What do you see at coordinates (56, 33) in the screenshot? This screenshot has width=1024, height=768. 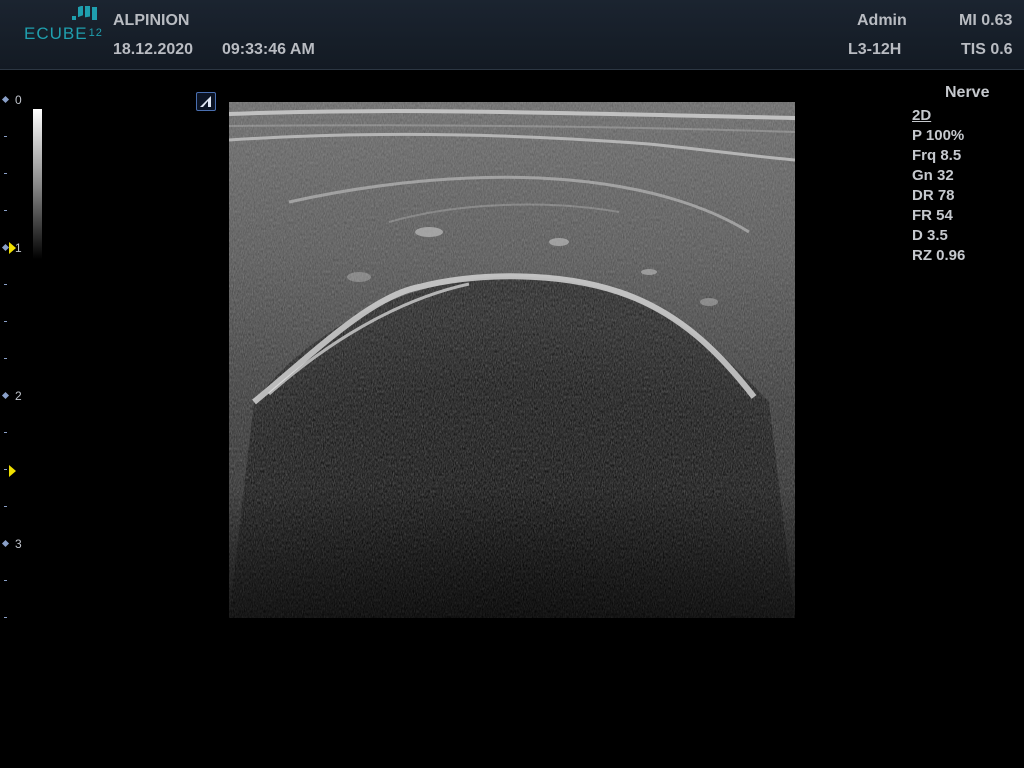 I see `logo-word: ECUBE` at bounding box center [56, 33].